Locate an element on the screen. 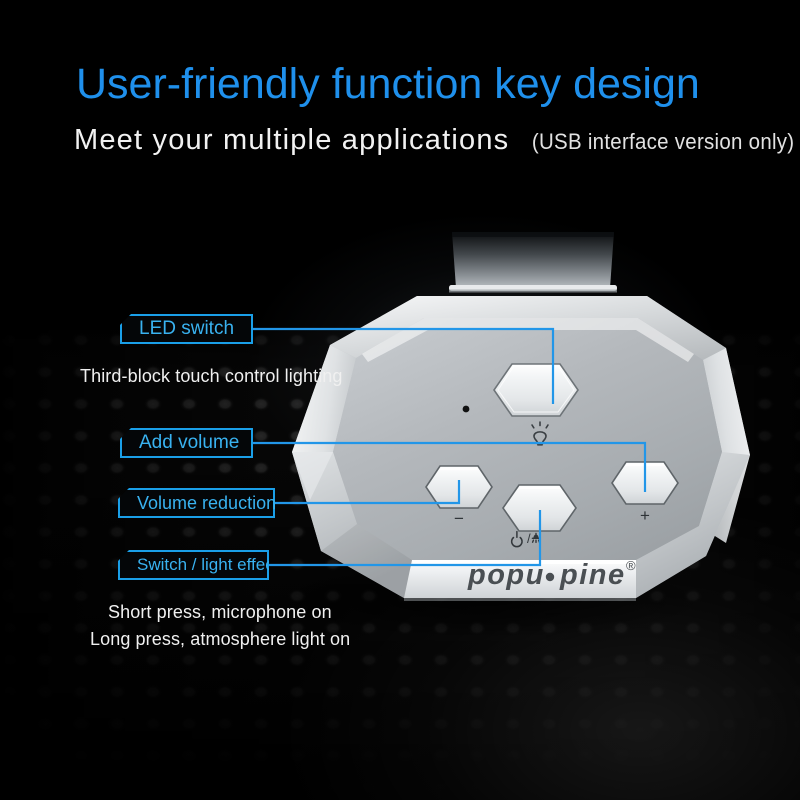  callout-connector-lines is located at coordinates (450, 447).